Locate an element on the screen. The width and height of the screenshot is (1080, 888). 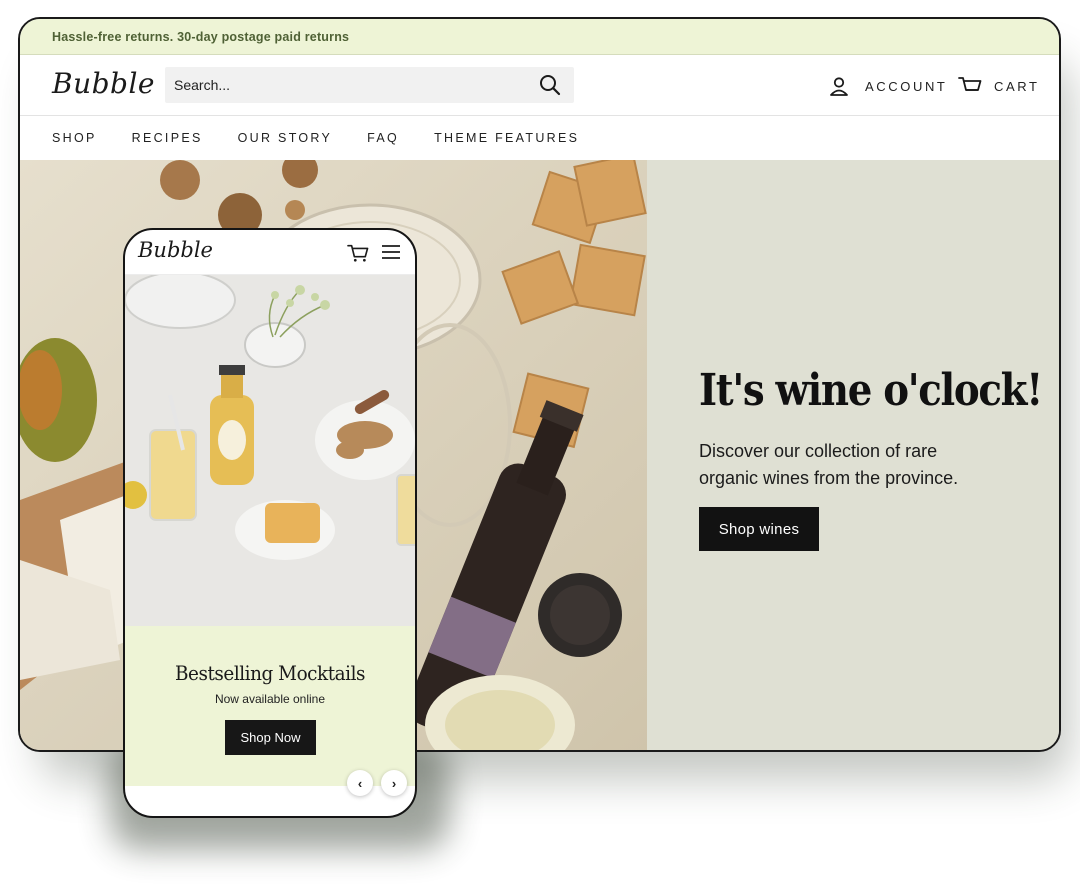
user-icon is located at coordinates (839, 86).